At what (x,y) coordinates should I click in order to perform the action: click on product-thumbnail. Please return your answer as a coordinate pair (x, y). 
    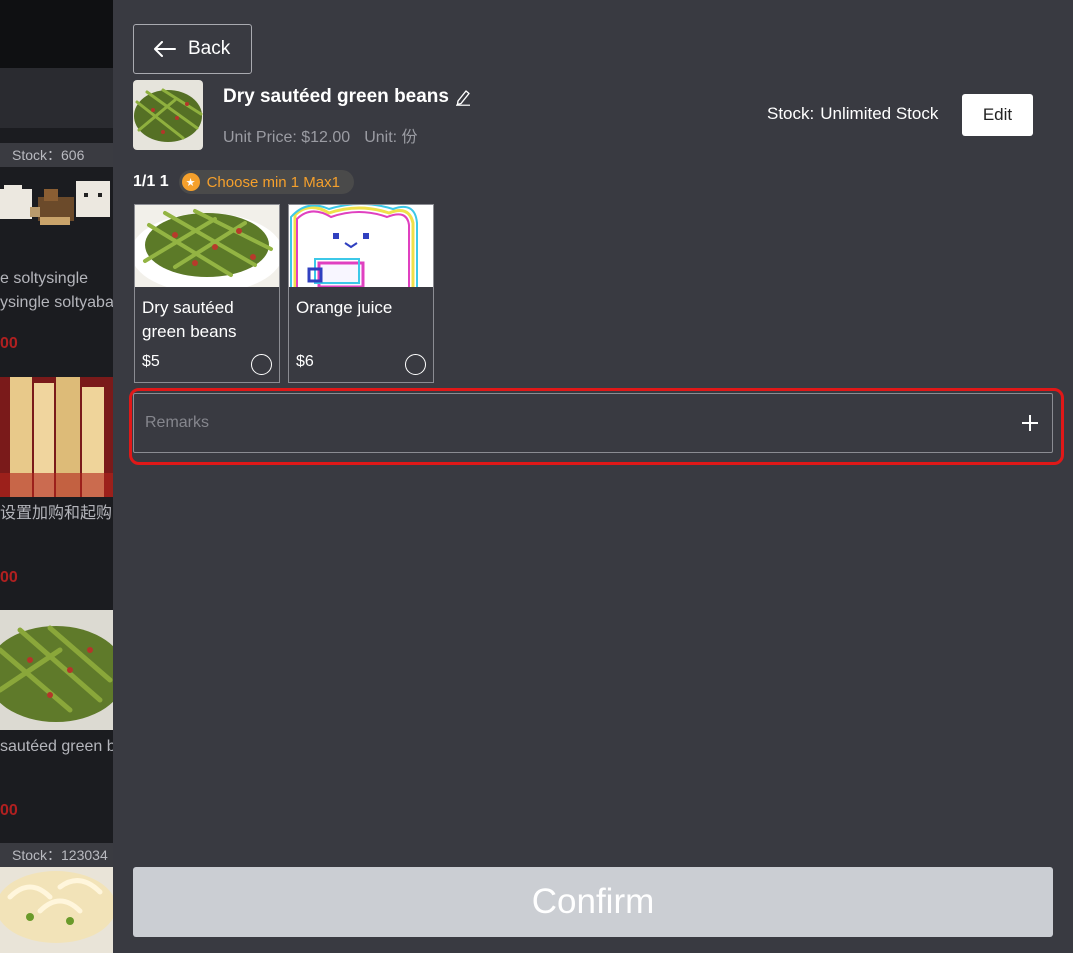
    Looking at the image, I should click on (168, 115).